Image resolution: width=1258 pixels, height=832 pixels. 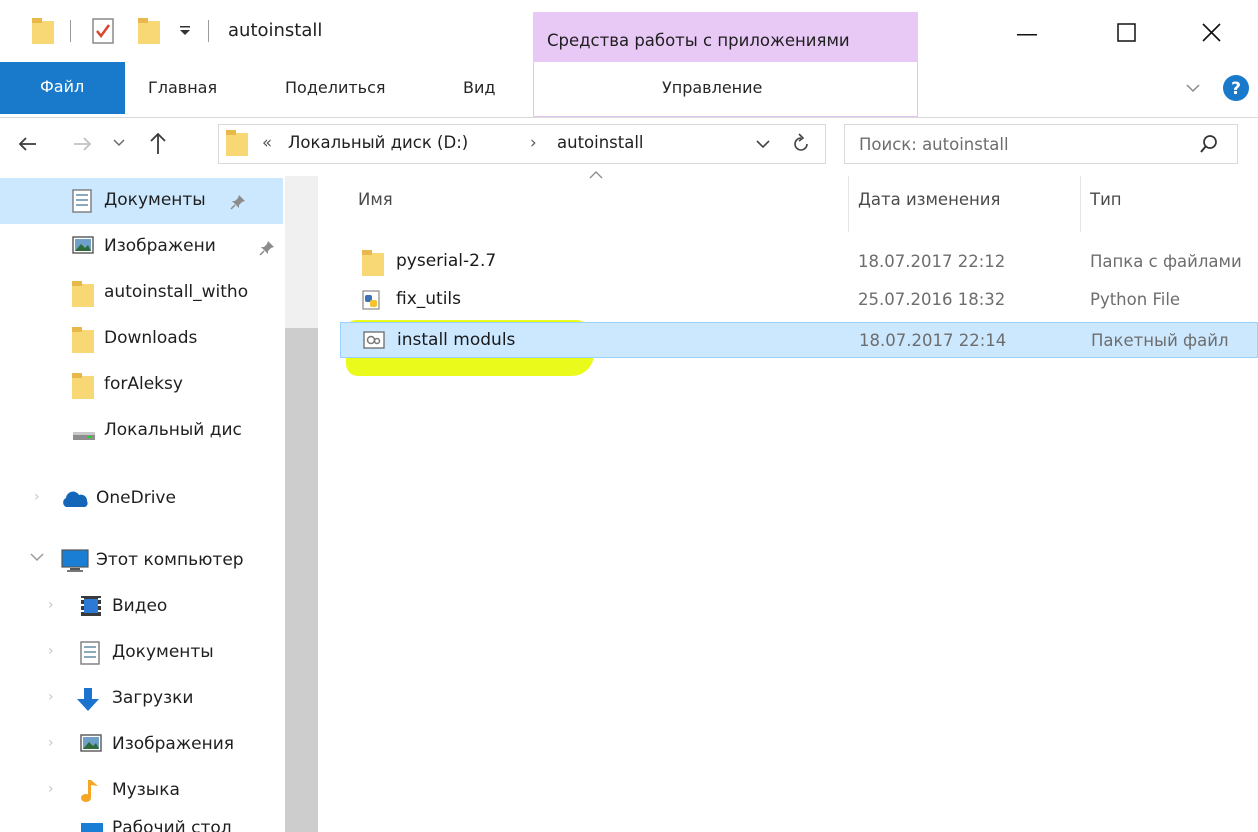 I want to click on refresh-icon, so click(x=801, y=144).